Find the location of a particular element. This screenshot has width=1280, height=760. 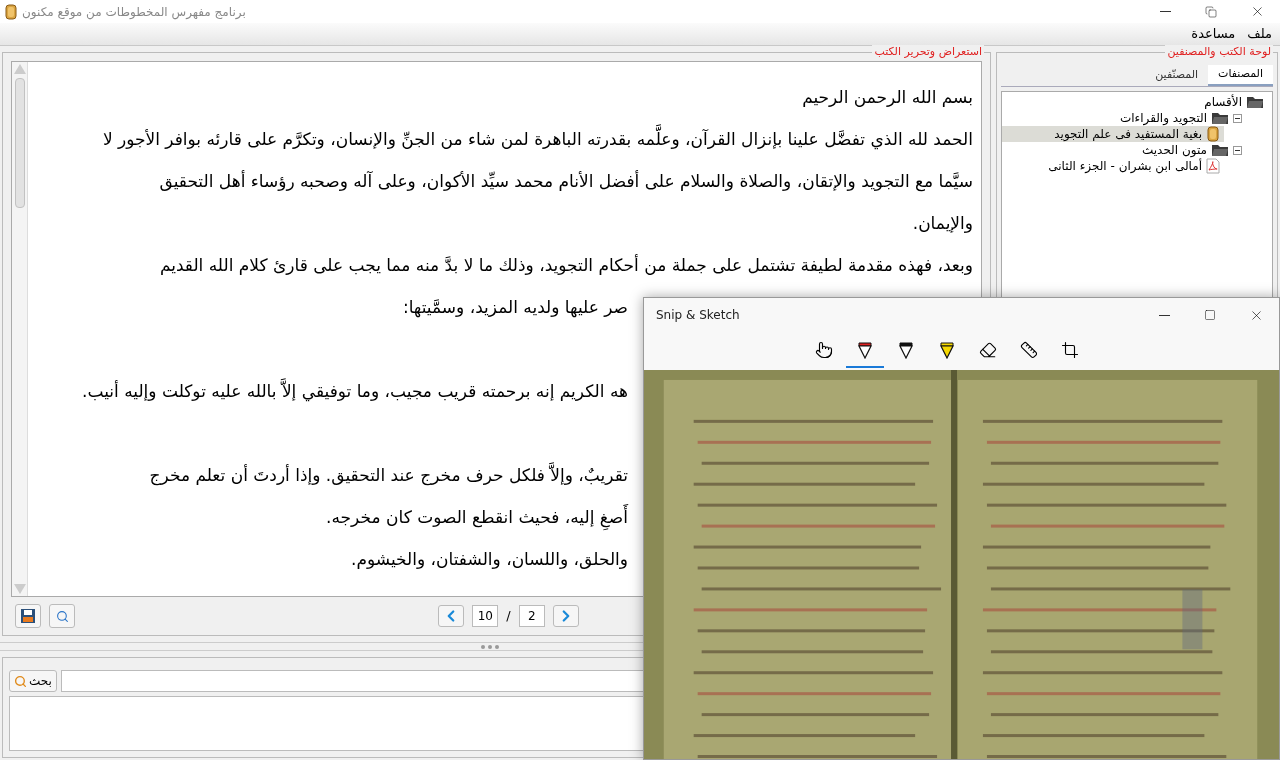

highlighter-icon is located at coordinates (946, 350).